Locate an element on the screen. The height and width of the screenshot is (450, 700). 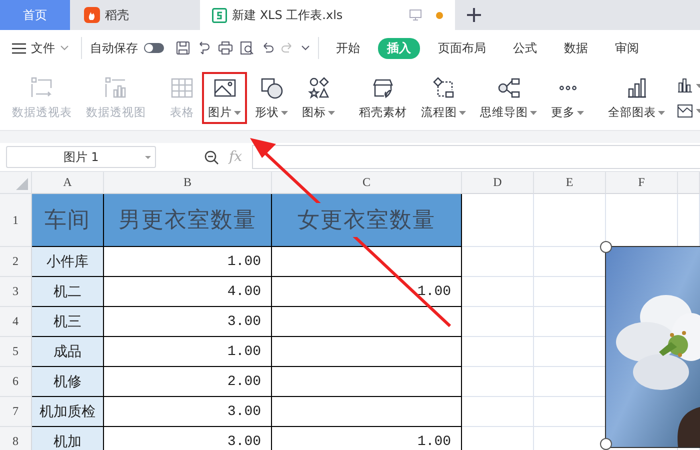
ribbon-button: 流程图 is located at coordinates (443, 98).